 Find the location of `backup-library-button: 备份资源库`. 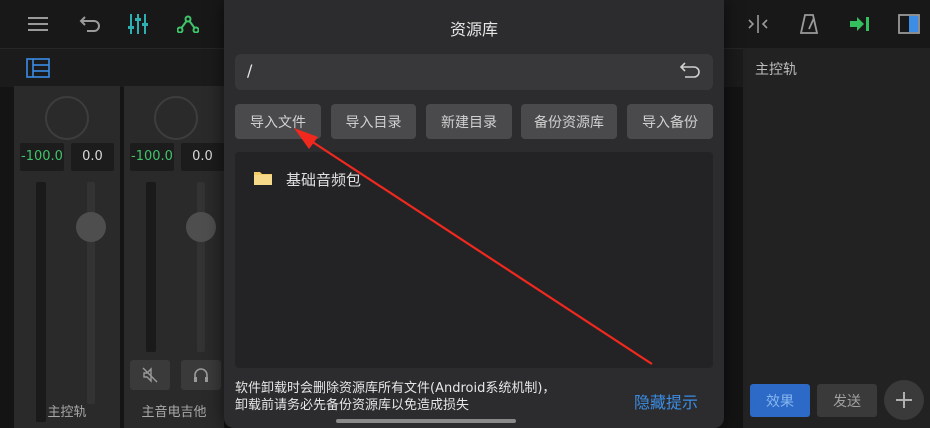

backup-library-button: 备份资源库 is located at coordinates (569, 121).